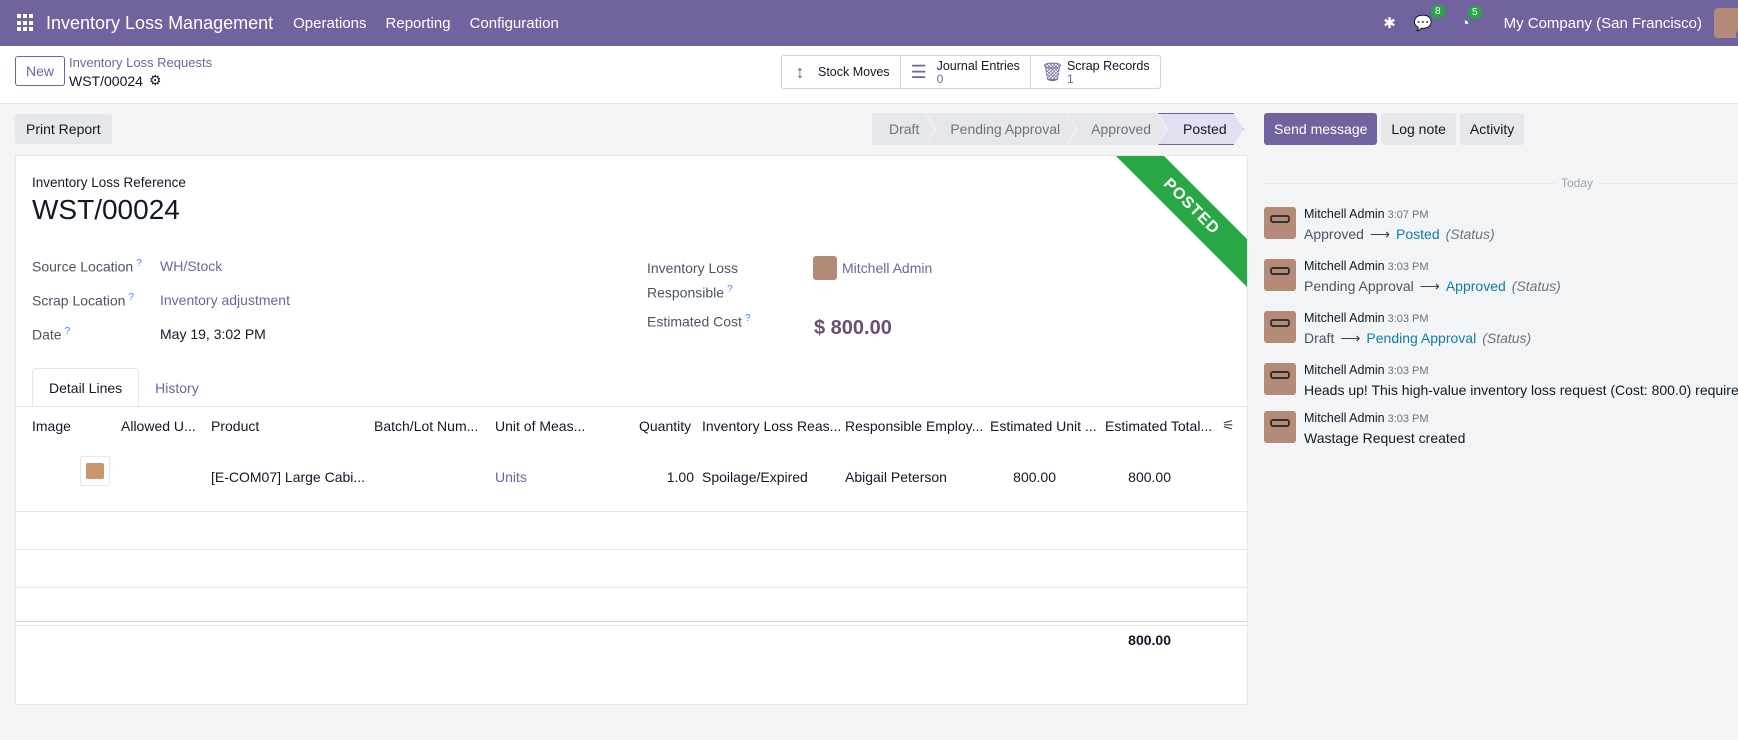  Describe the element at coordinates (1475, 12) in the screenshot. I see `activities-badge: 5` at that location.